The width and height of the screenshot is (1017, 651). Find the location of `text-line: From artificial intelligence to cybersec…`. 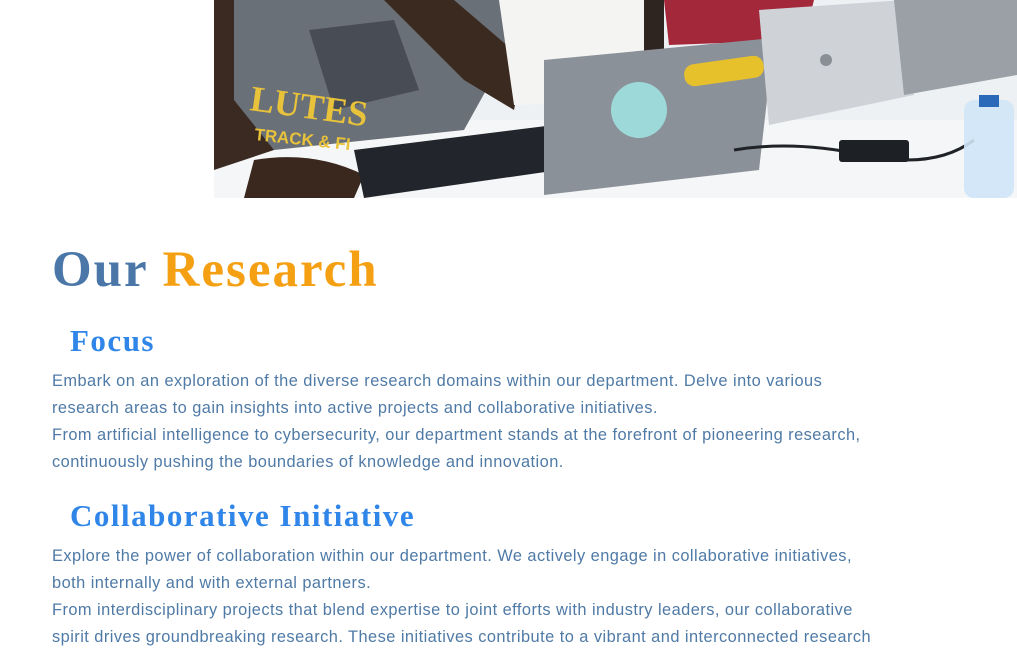

text-line: From artificial intelligence to cybersec… is located at coordinates (456, 435).